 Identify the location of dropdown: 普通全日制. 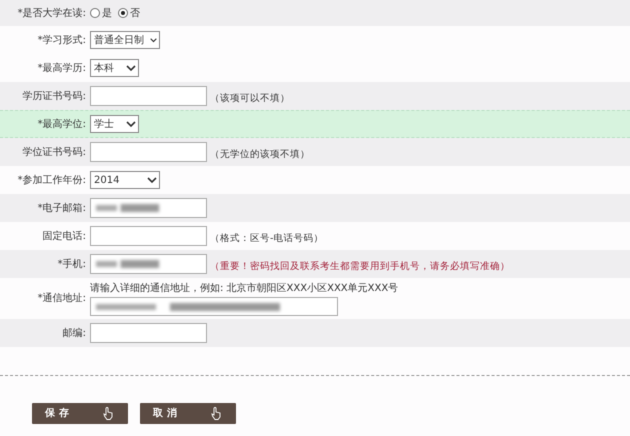
(125, 40).